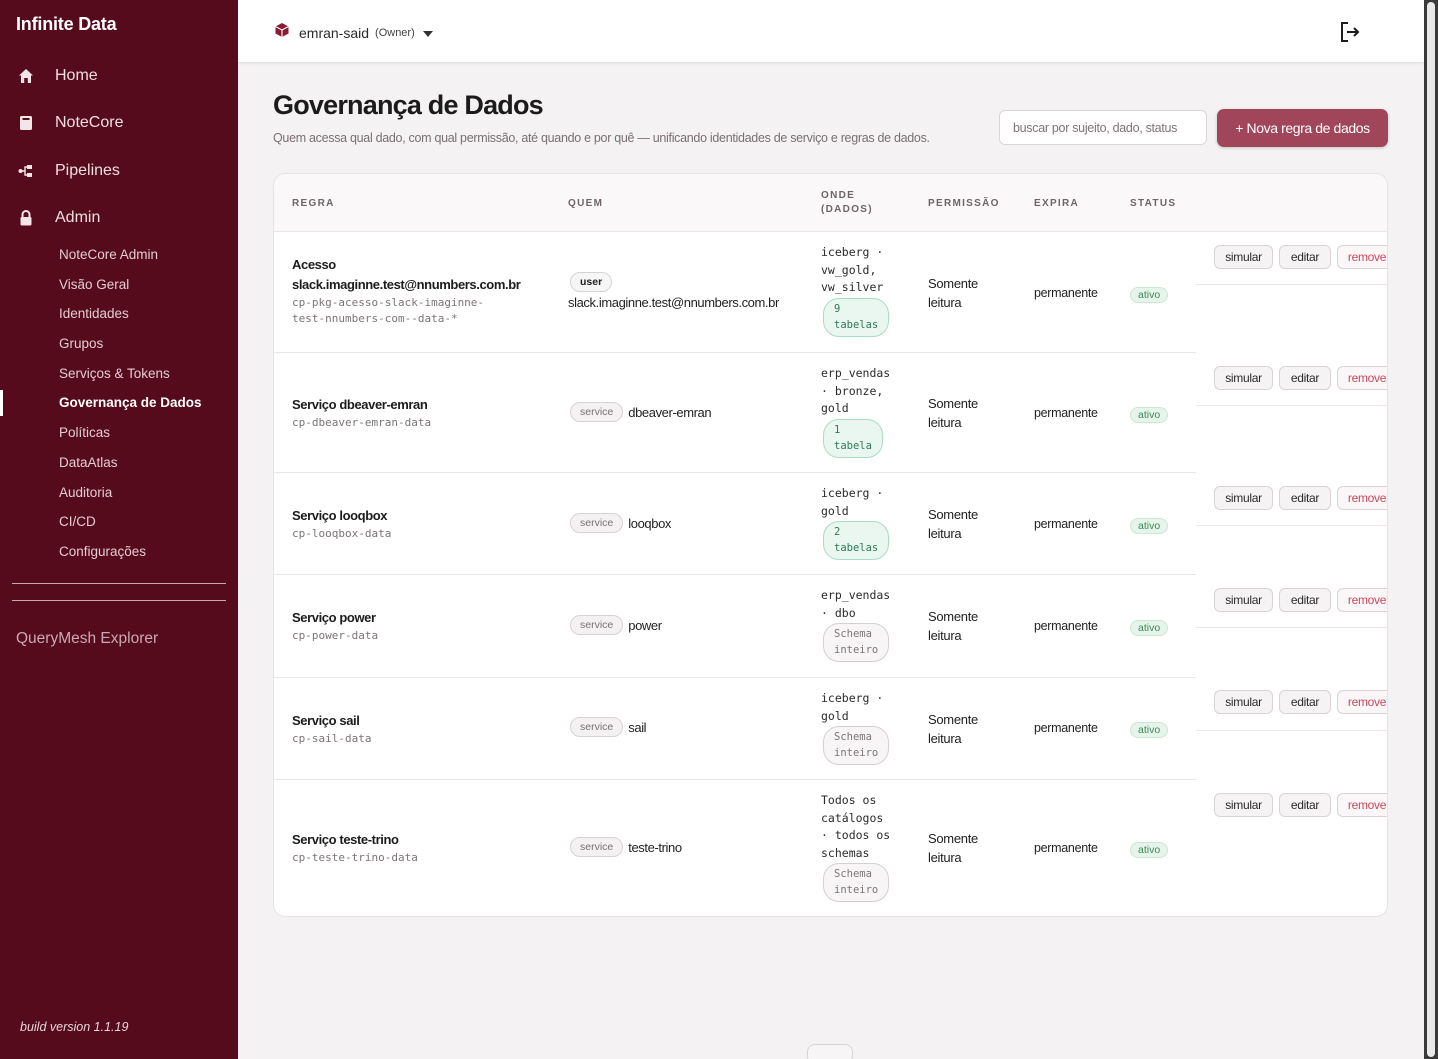 The height and width of the screenshot is (1059, 1438). What do you see at coordinates (837, 429) in the screenshot?
I see `scope-count: 1` at bounding box center [837, 429].